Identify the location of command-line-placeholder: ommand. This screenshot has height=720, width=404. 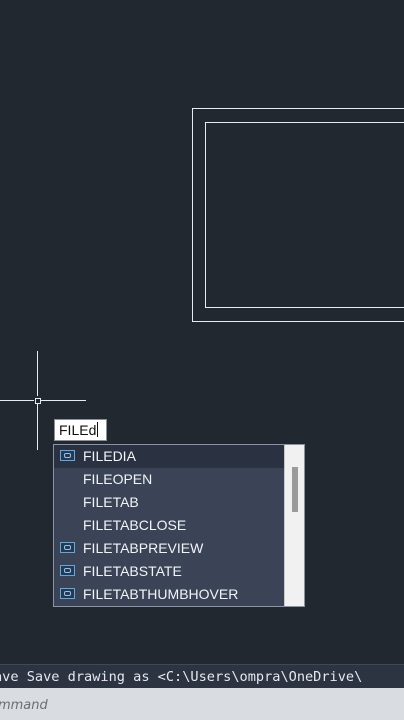
(24, 705).